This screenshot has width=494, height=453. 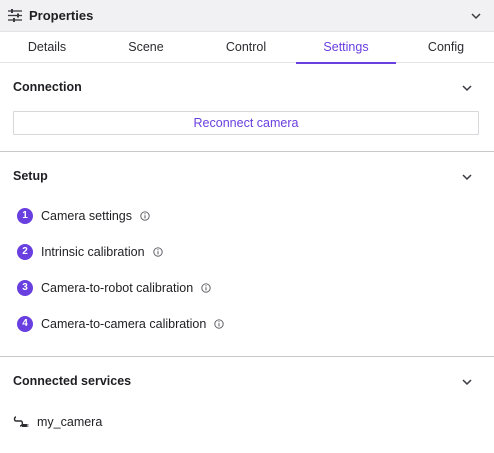 What do you see at coordinates (25, 288) in the screenshot?
I see `step-number-badge: 3` at bounding box center [25, 288].